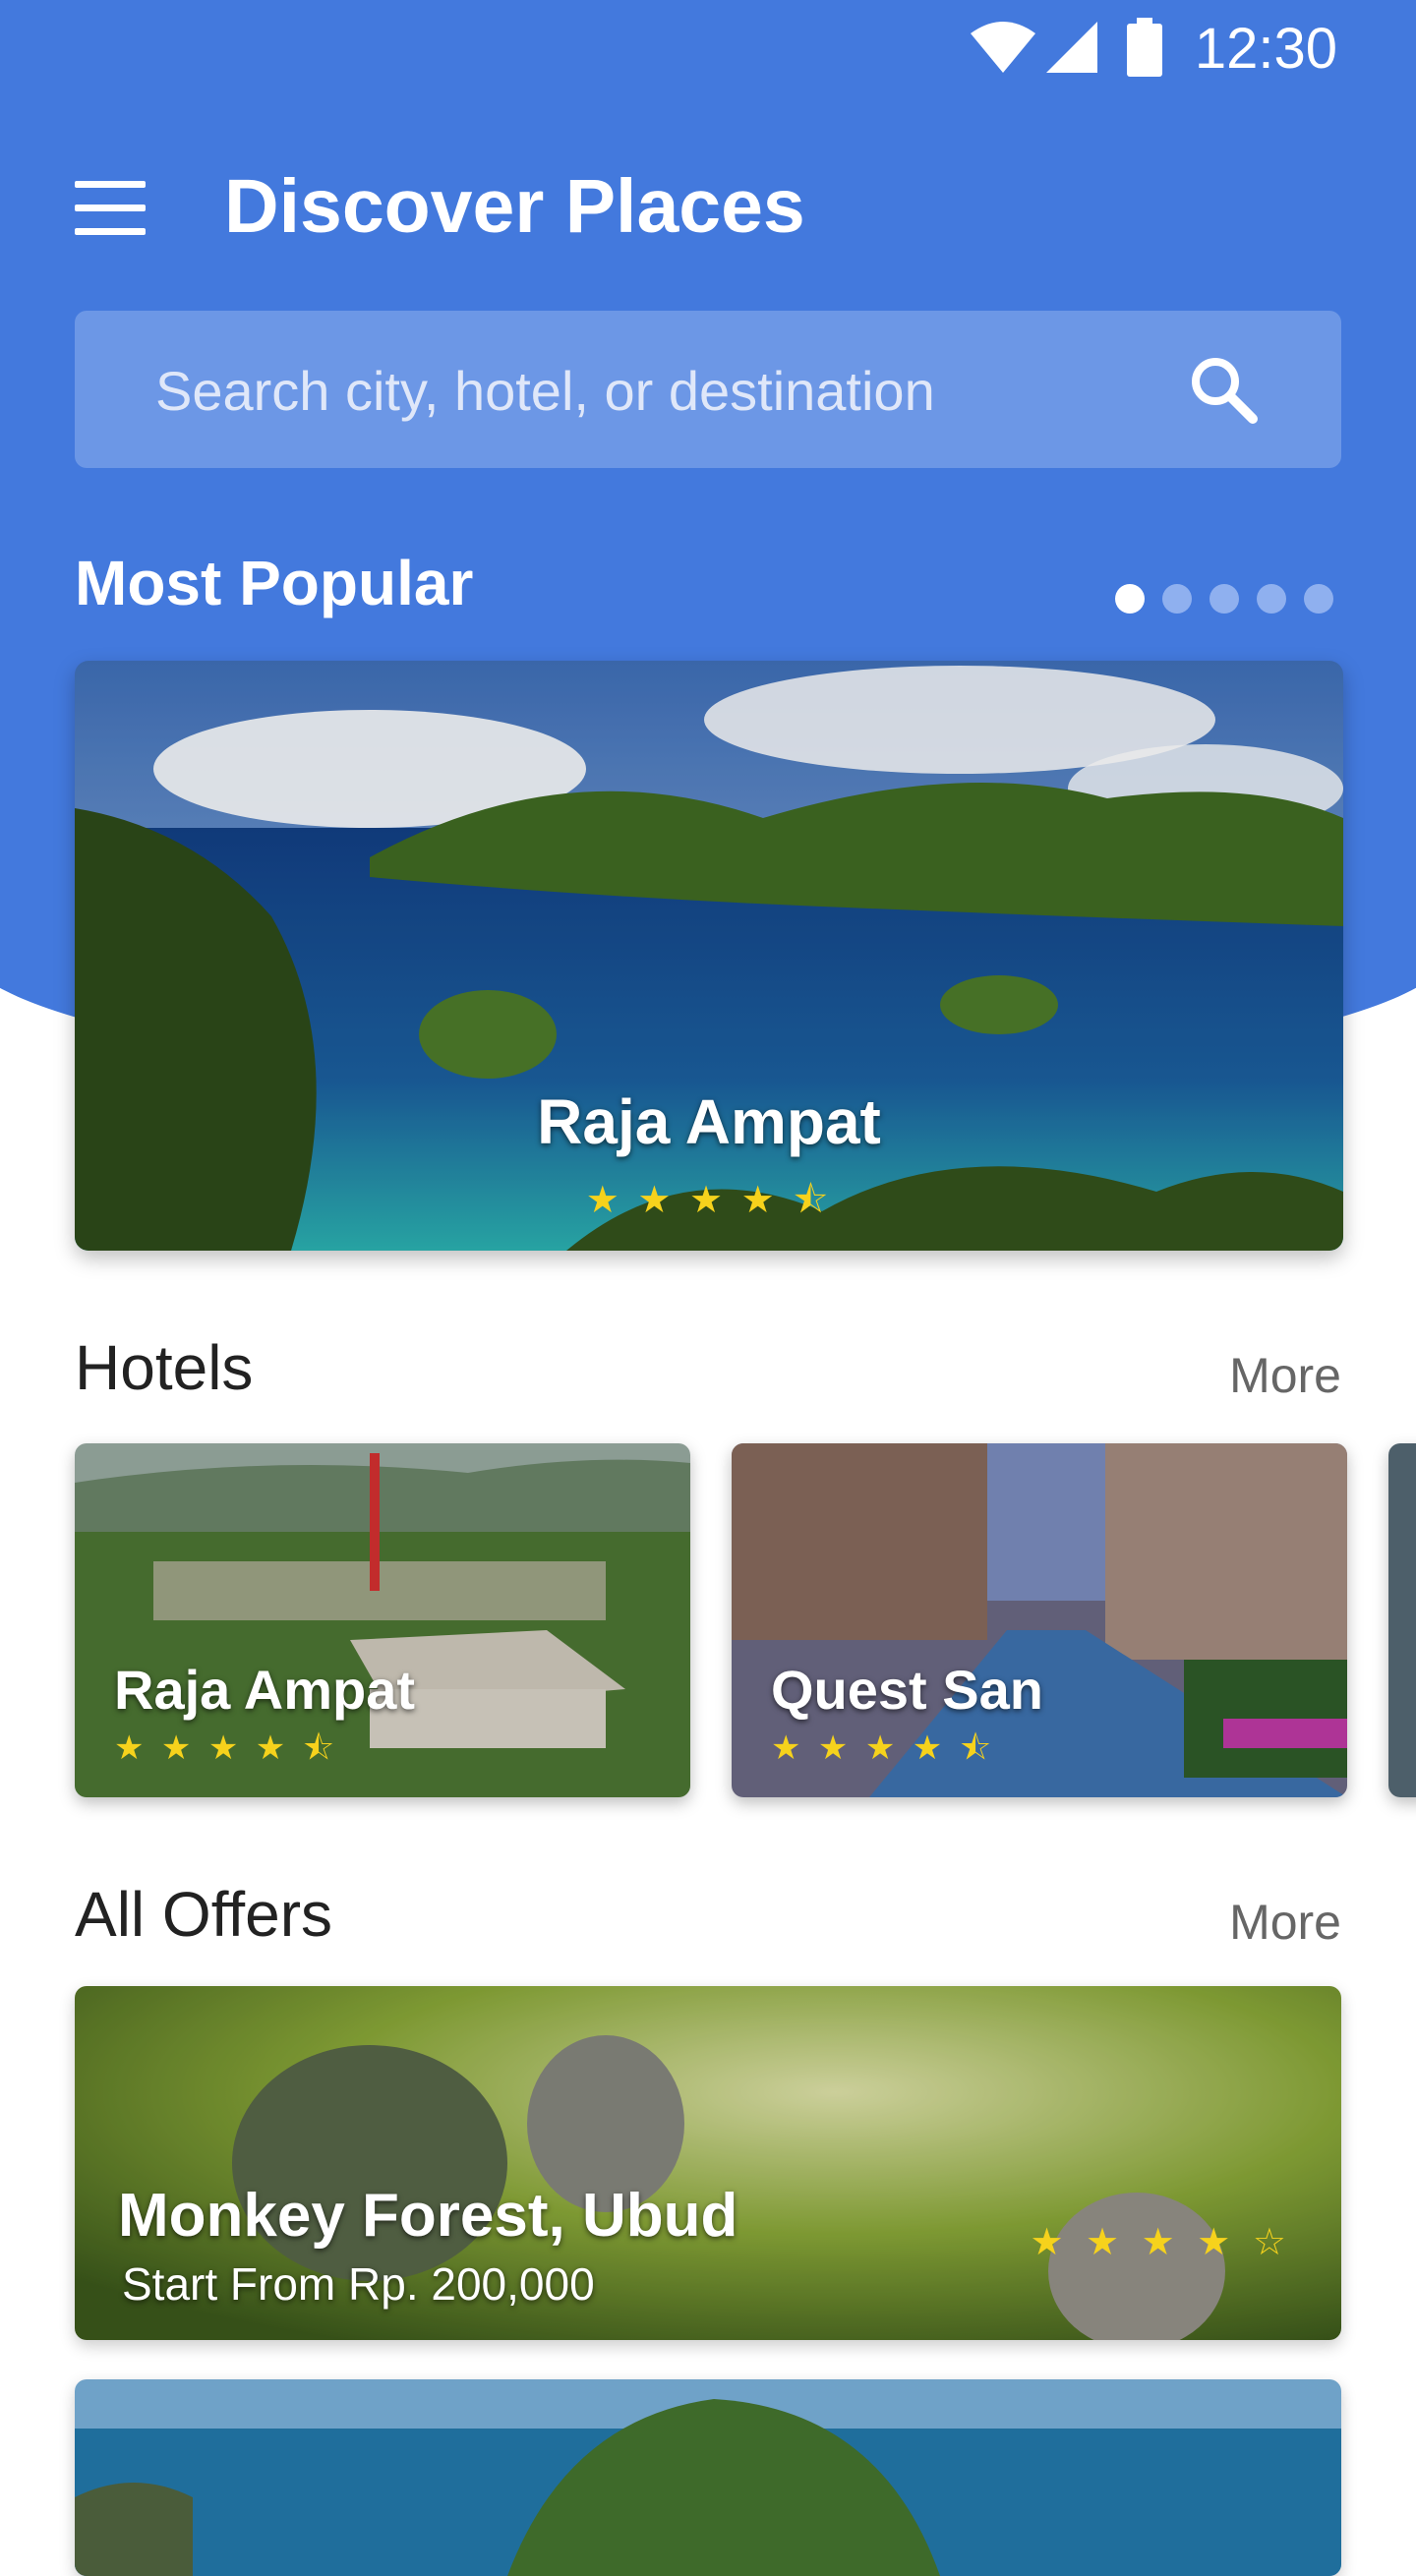  What do you see at coordinates (514, 206) in the screenshot?
I see `page-title: Discover Places` at bounding box center [514, 206].